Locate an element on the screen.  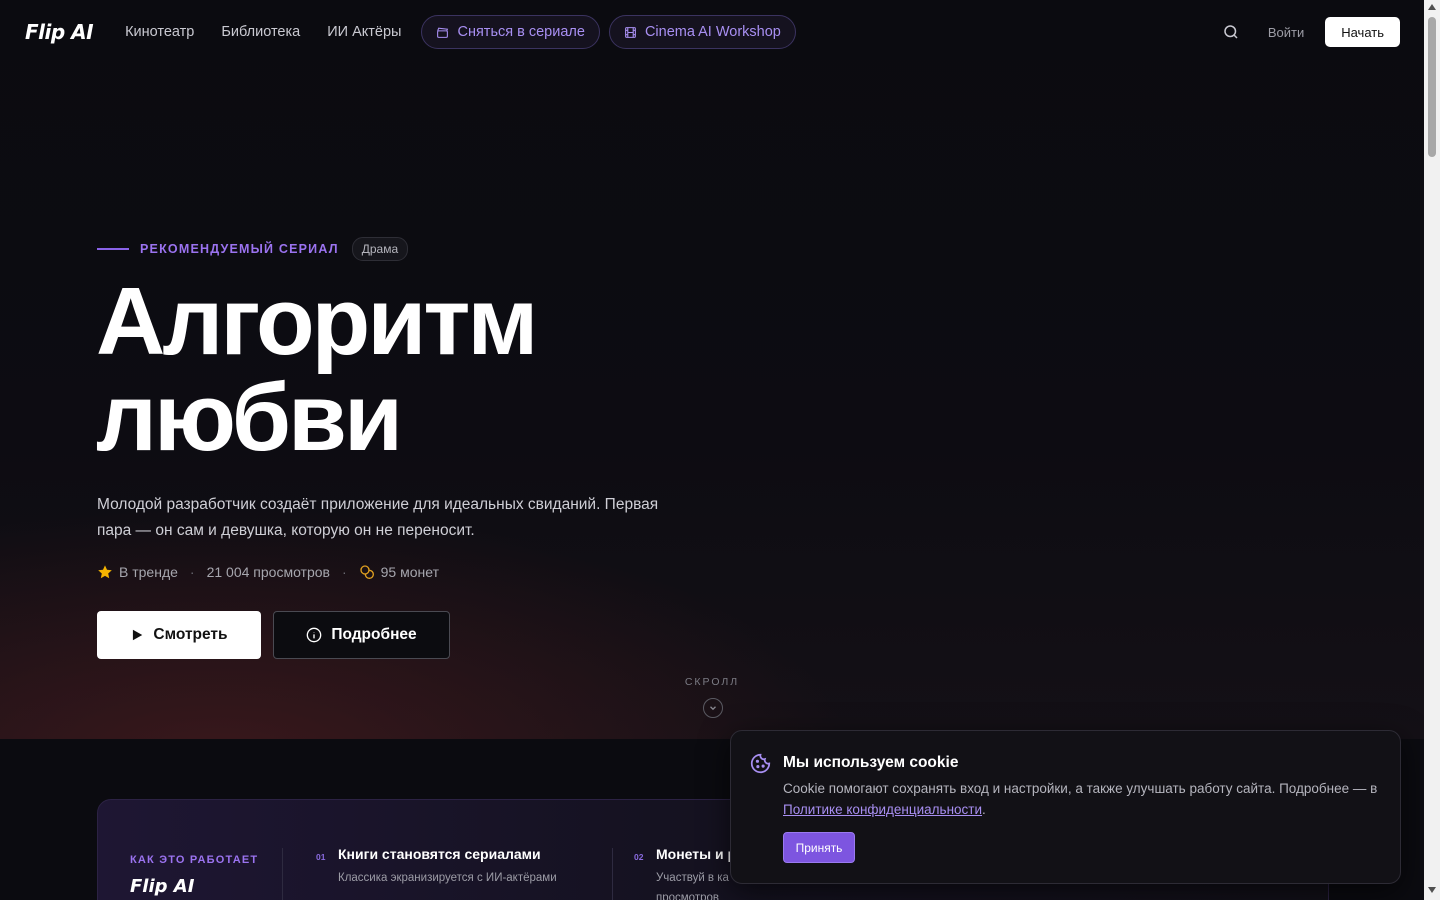
step-number: 02 is located at coordinates (639, 857).